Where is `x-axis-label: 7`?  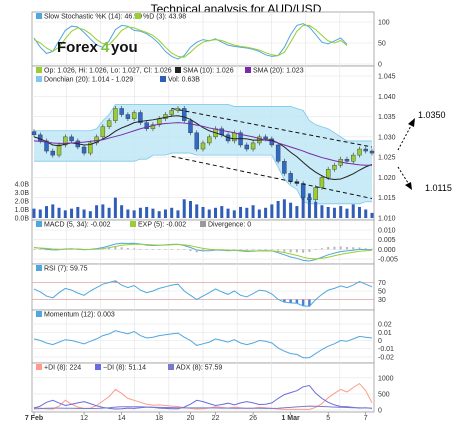
x-axis-label: 7 is located at coordinates (366, 418).